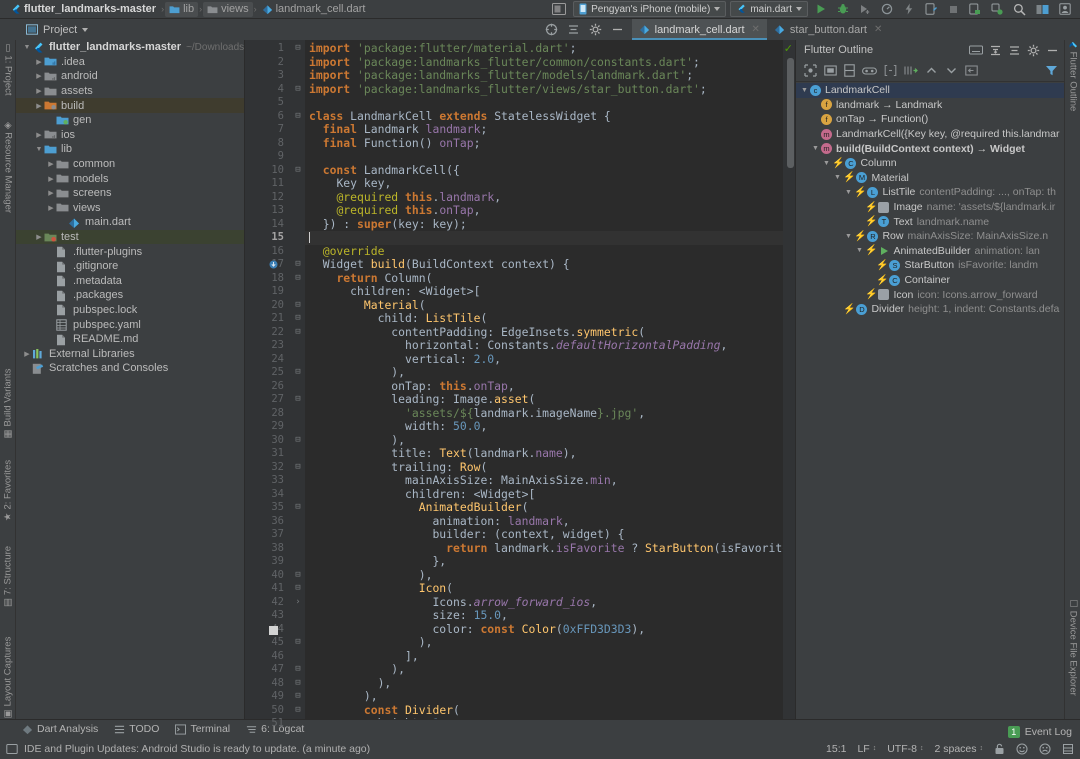 This screenshot has height=759, width=1080. Describe the element at coordinates (550, 480) in the screenshot. I see `code-line: mainAxisSize: MainAxisSize.min,` at that location.